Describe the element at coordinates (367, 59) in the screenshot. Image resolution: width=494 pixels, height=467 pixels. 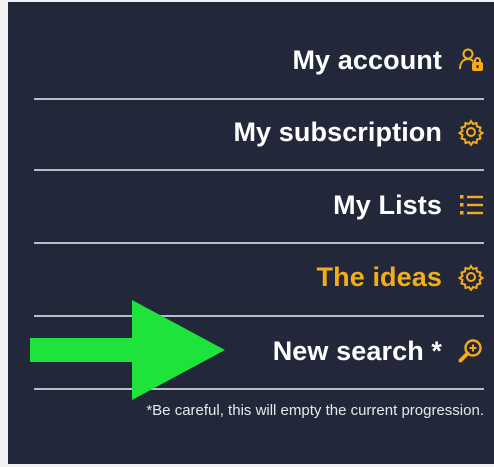
I see `menu-item-label: My account` at that location.